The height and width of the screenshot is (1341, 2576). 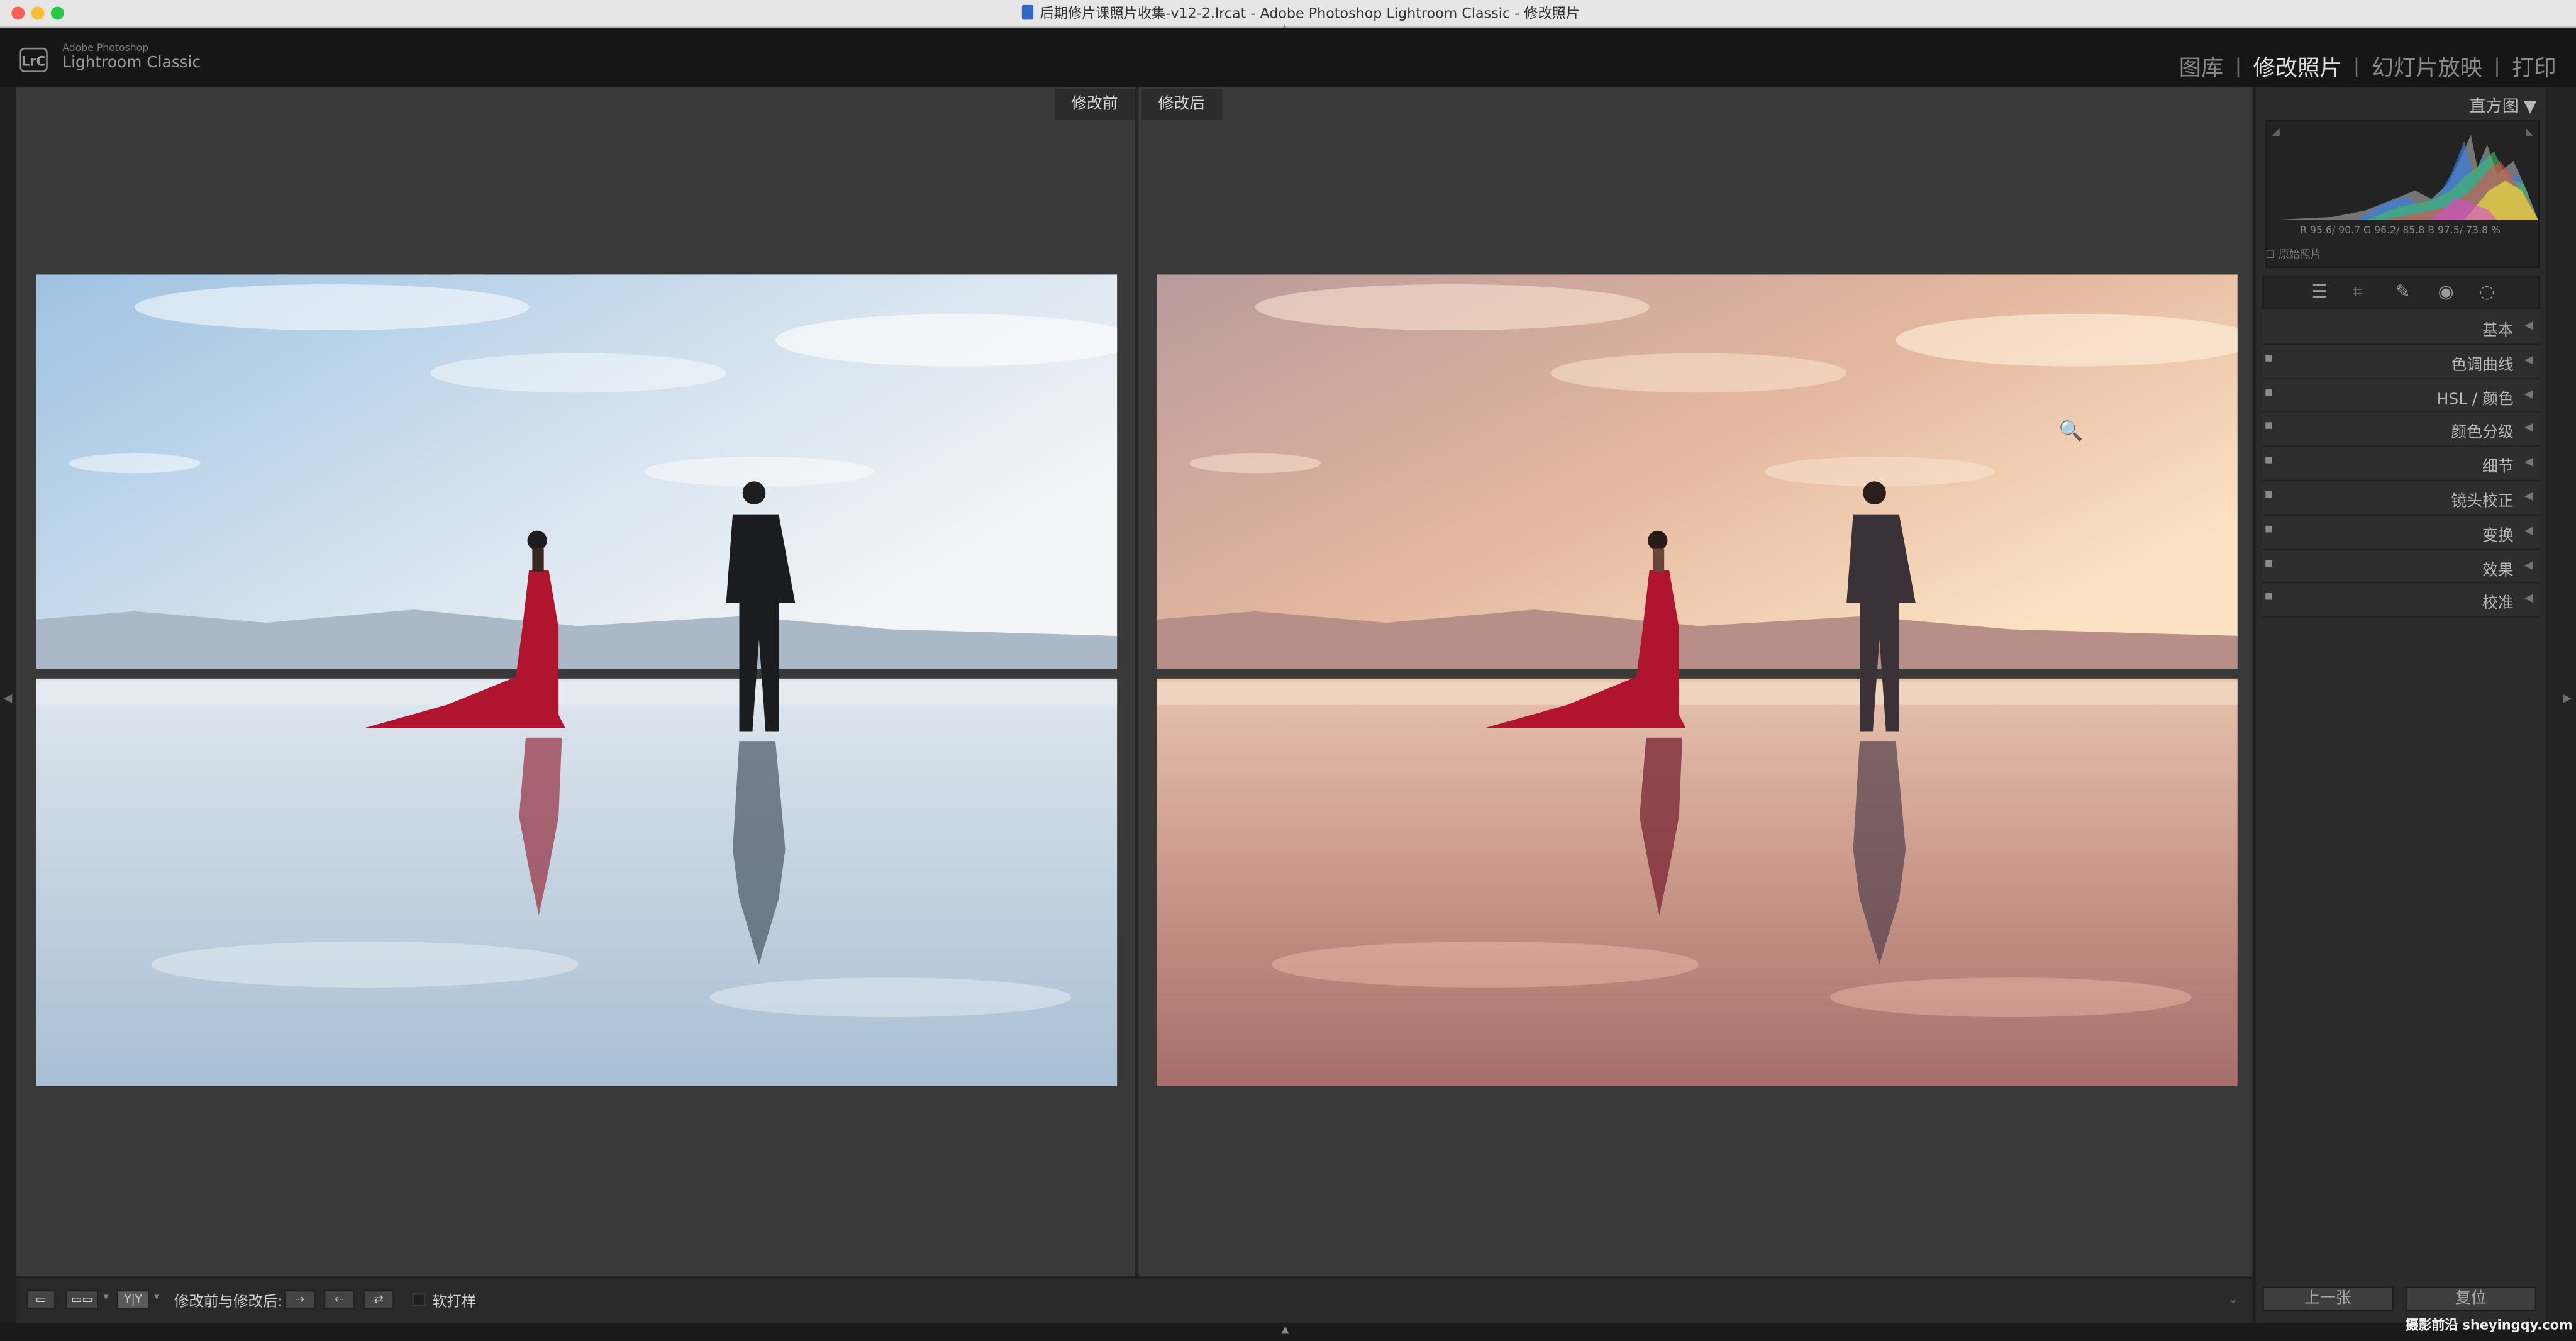 I want to click on section-tone-curve: 色调曲线 ◀, so click(x=2401, y=362).